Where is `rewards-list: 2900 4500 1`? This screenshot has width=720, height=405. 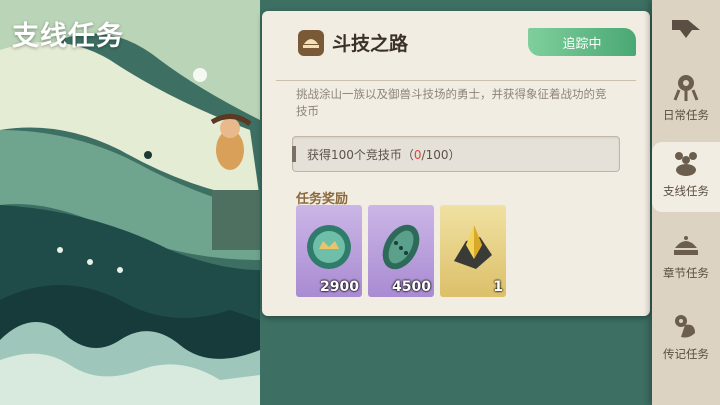
rewards-list: 2900 4500 1 is located at coordinates (404, 251).